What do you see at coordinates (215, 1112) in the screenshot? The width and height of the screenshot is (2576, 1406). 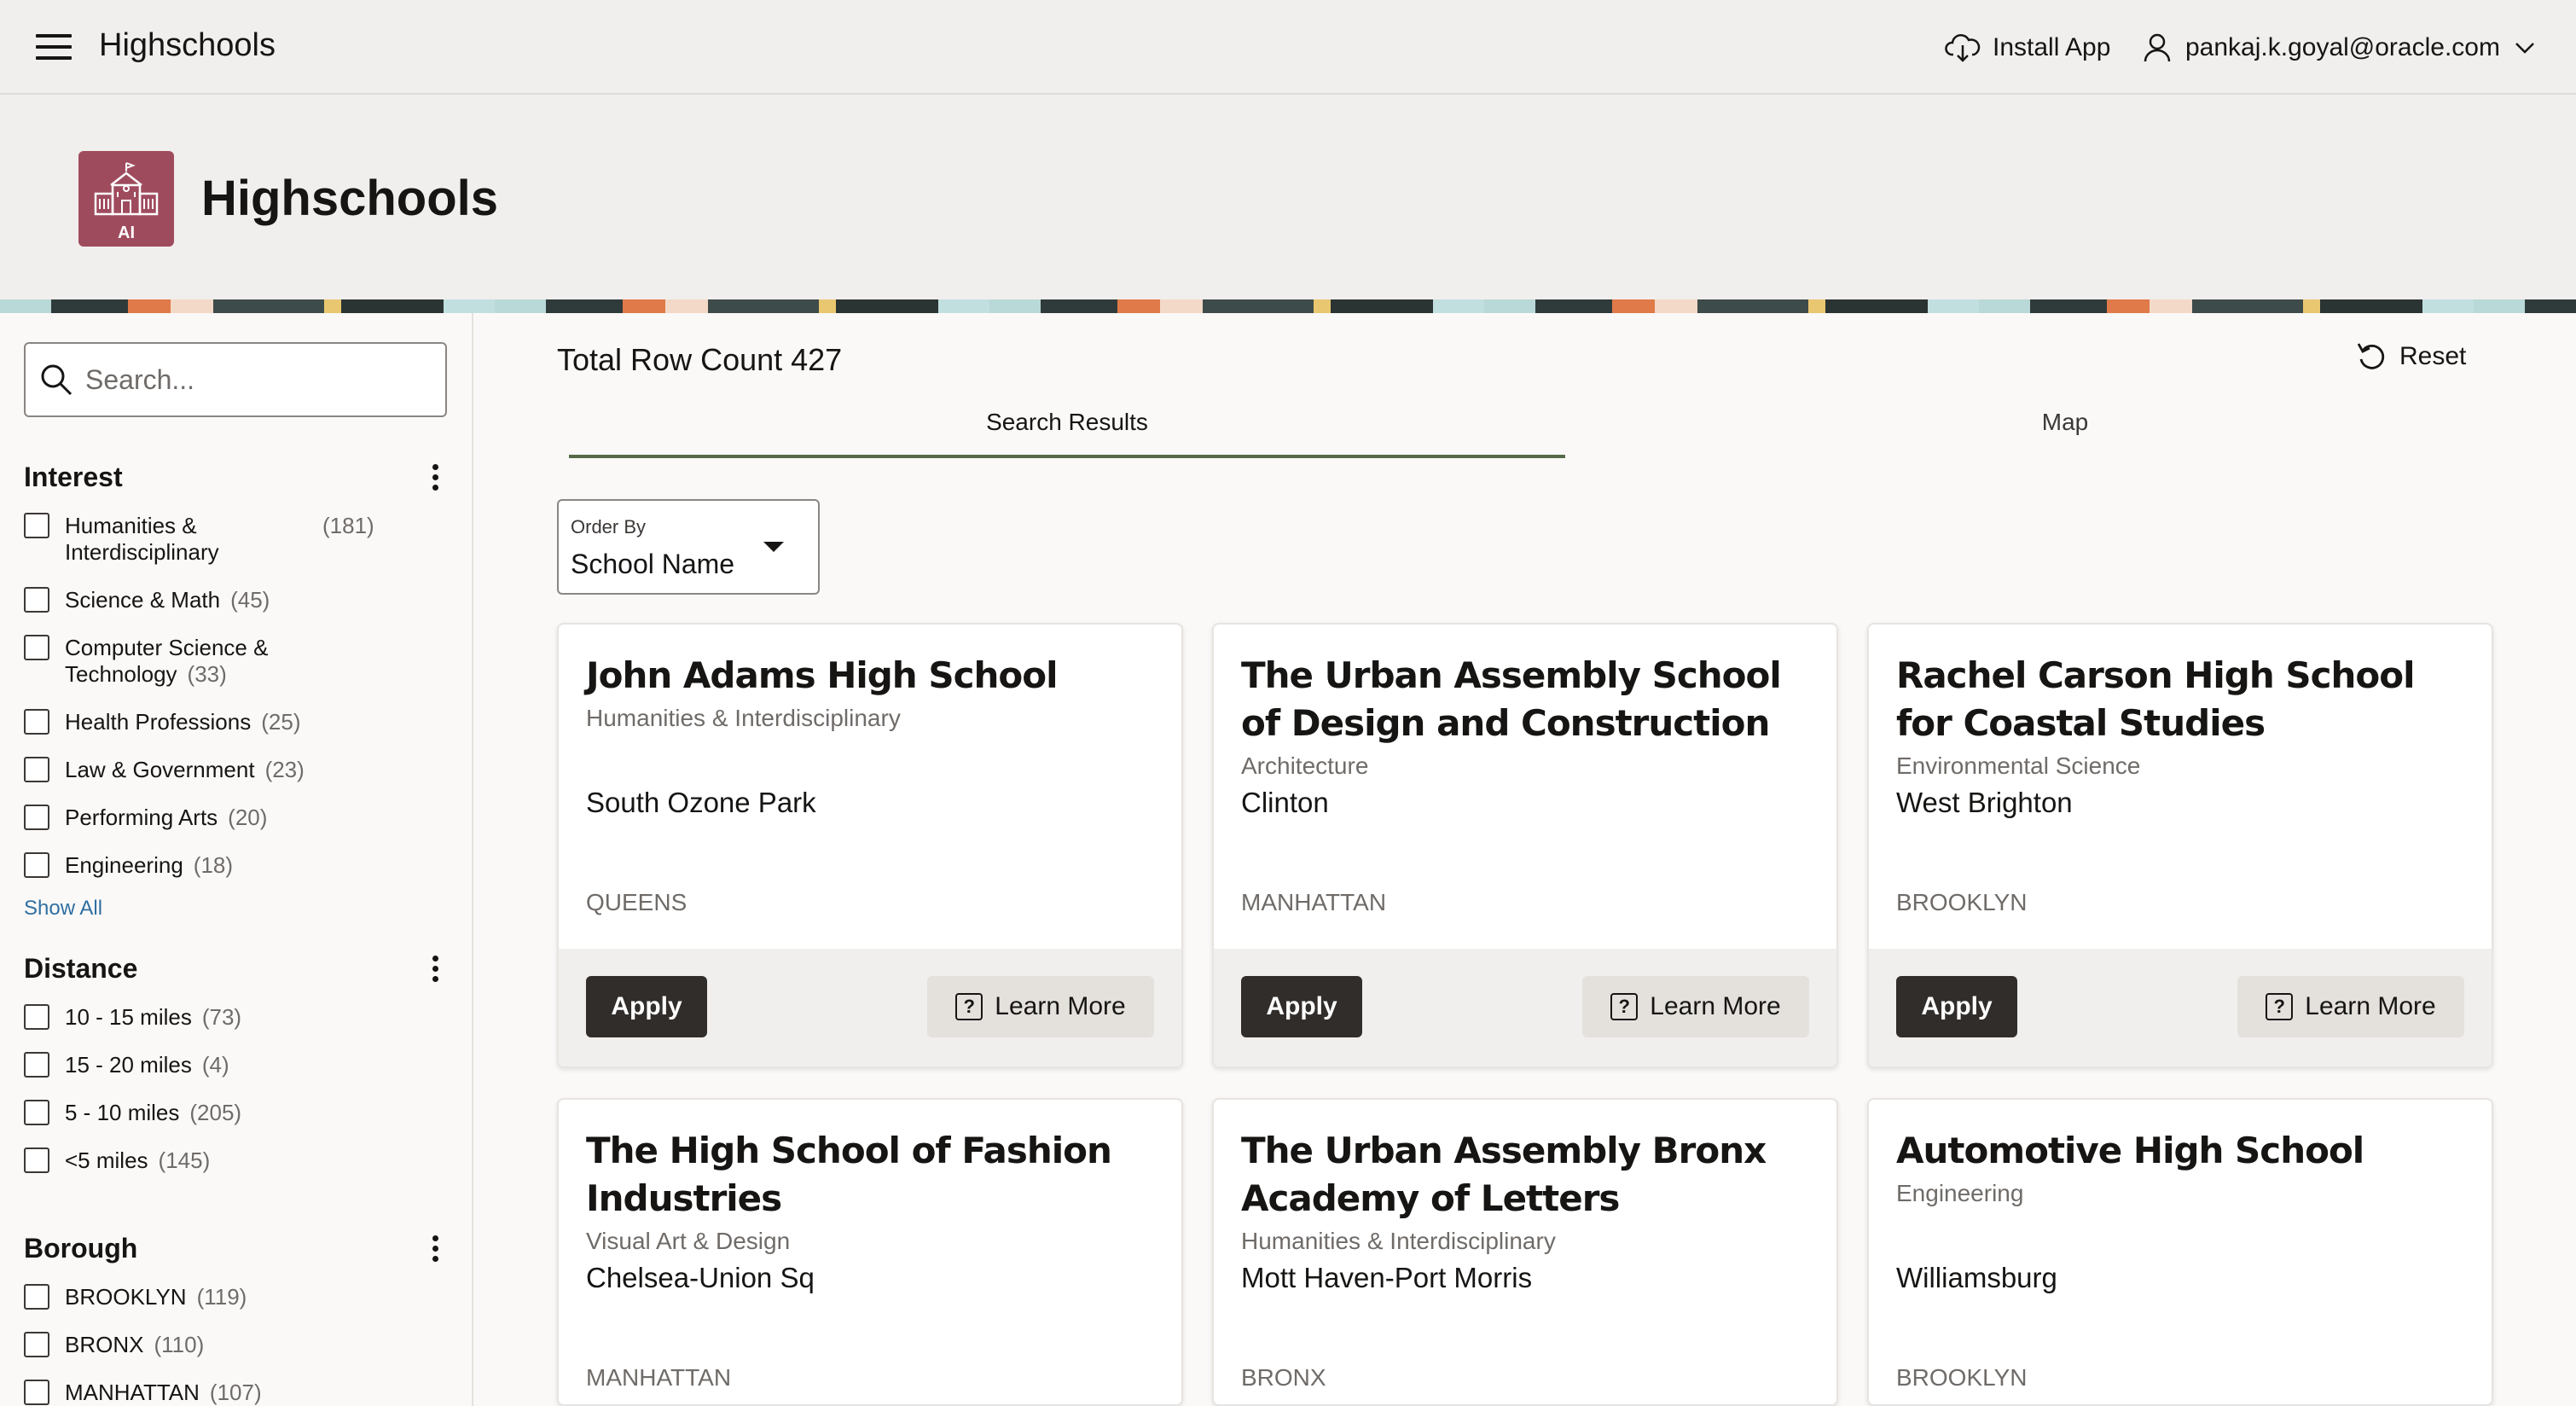 I see `facet-option-count: (205)` at bounding box center [215, 1112].